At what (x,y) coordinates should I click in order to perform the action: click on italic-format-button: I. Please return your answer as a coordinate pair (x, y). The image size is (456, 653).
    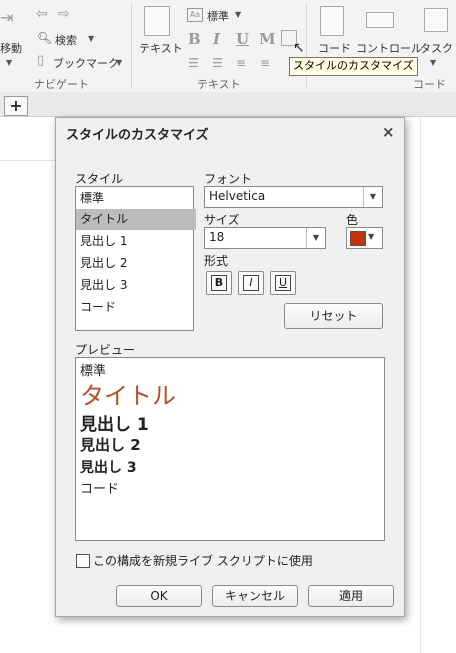
    Looking at the image, I should click on (251, 283).